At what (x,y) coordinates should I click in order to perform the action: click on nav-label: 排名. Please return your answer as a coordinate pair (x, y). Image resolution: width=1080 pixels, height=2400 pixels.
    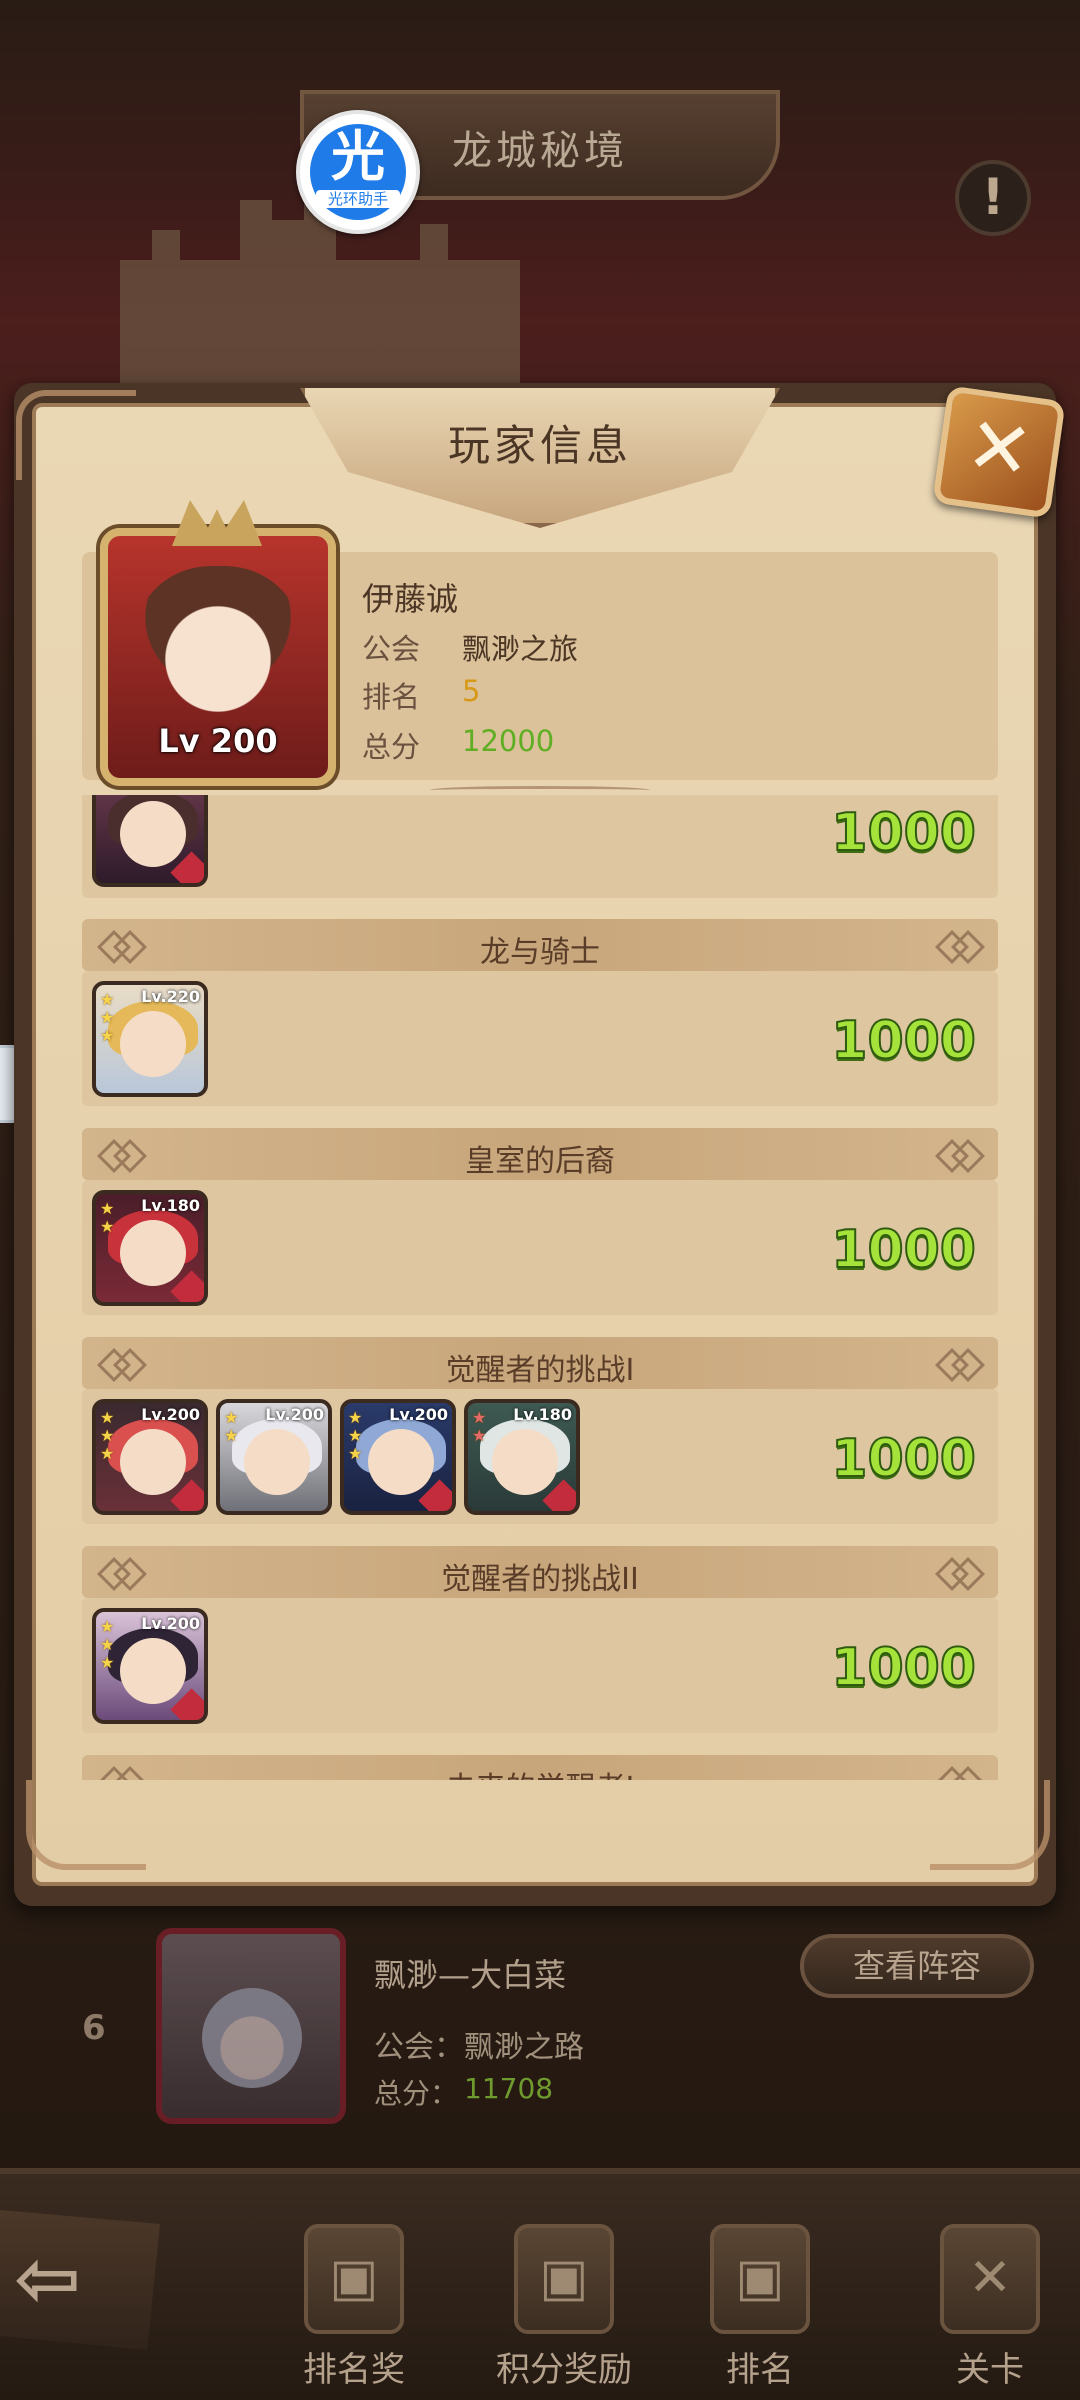
    Looking at the image, I should click on (760, 2370).